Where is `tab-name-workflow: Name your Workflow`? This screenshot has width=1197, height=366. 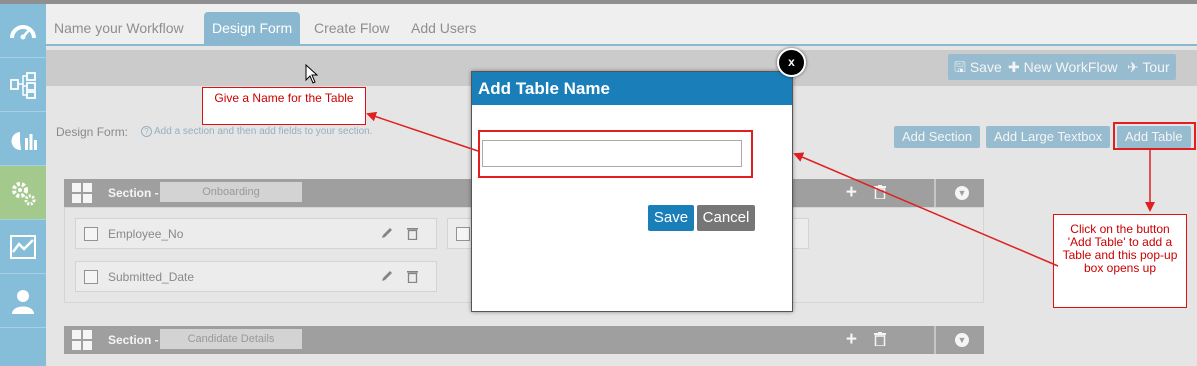 tab-name-workflow: Name your Workflow is located at coordinates (119, 28).